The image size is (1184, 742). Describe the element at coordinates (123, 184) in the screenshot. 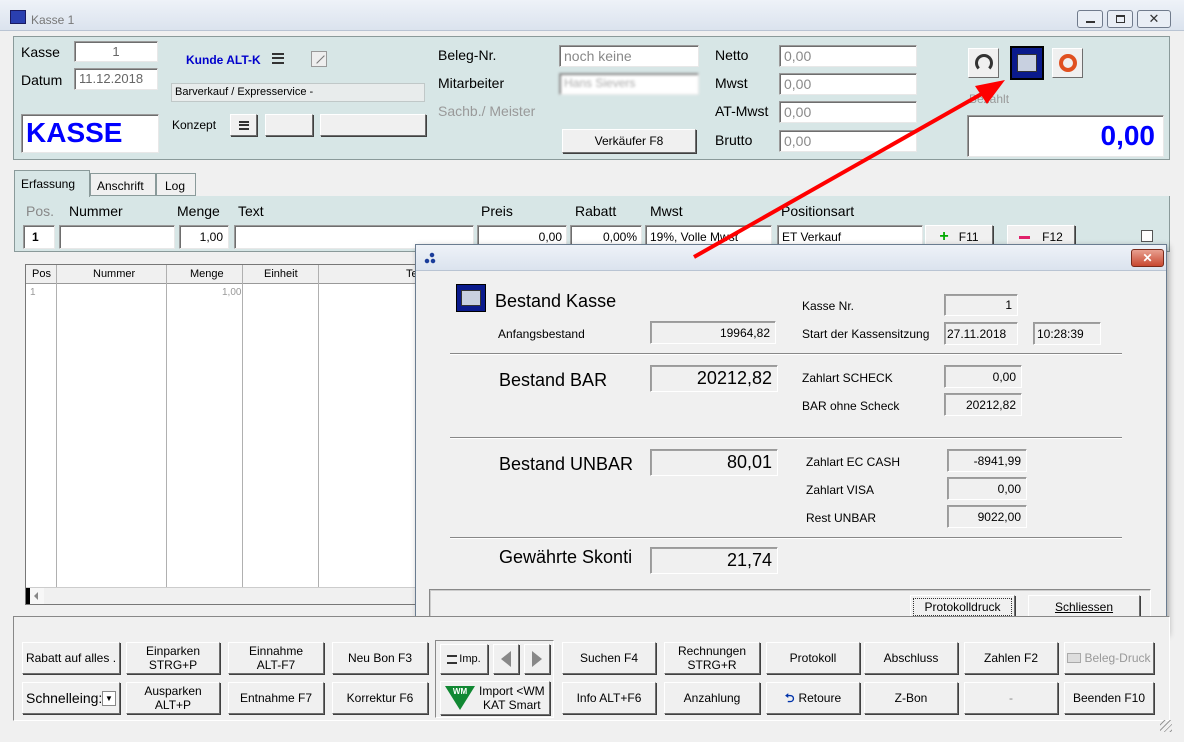

I see `tab-anschrift: Anschrift` at that location.